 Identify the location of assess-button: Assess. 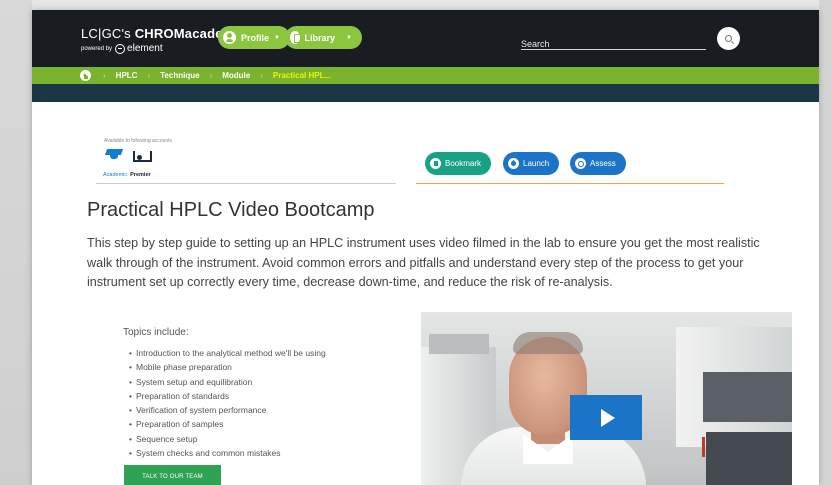
(598, 163).